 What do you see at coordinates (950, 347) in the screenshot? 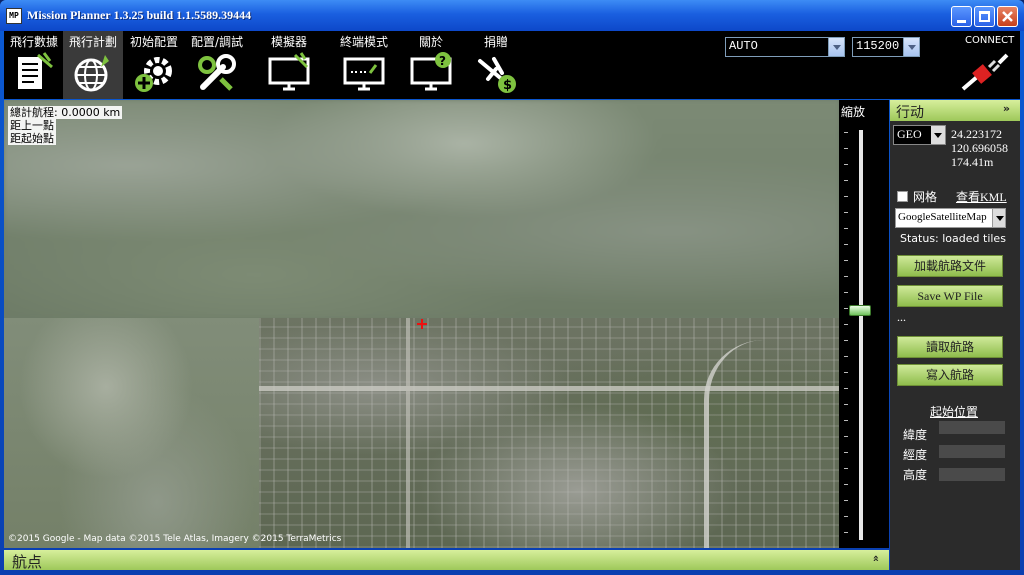
I see `read-wps-button: 讀取航路` at bounding box center [950, 347].